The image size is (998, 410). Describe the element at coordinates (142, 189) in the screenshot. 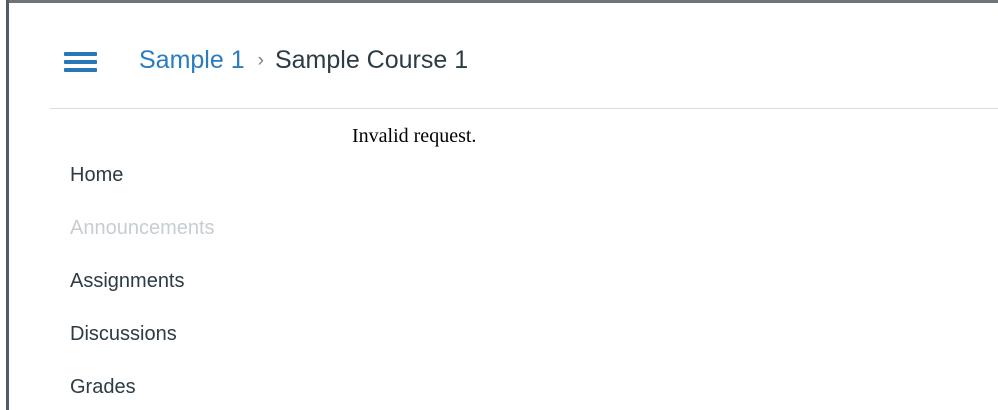

I see `course-nav-item-home: Home` at that location.